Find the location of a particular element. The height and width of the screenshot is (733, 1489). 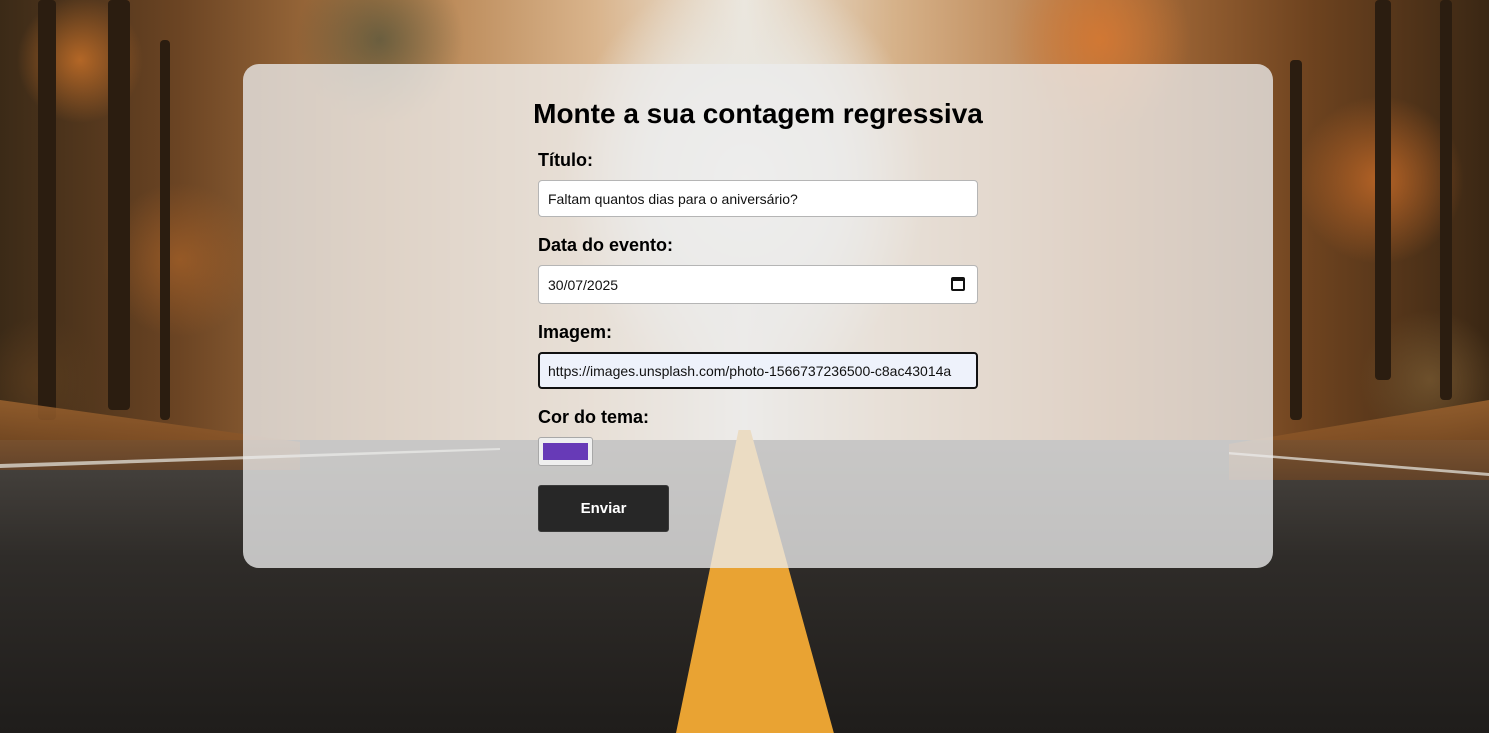

color-label: Cor do tema: is located at coordinates (594, 417).